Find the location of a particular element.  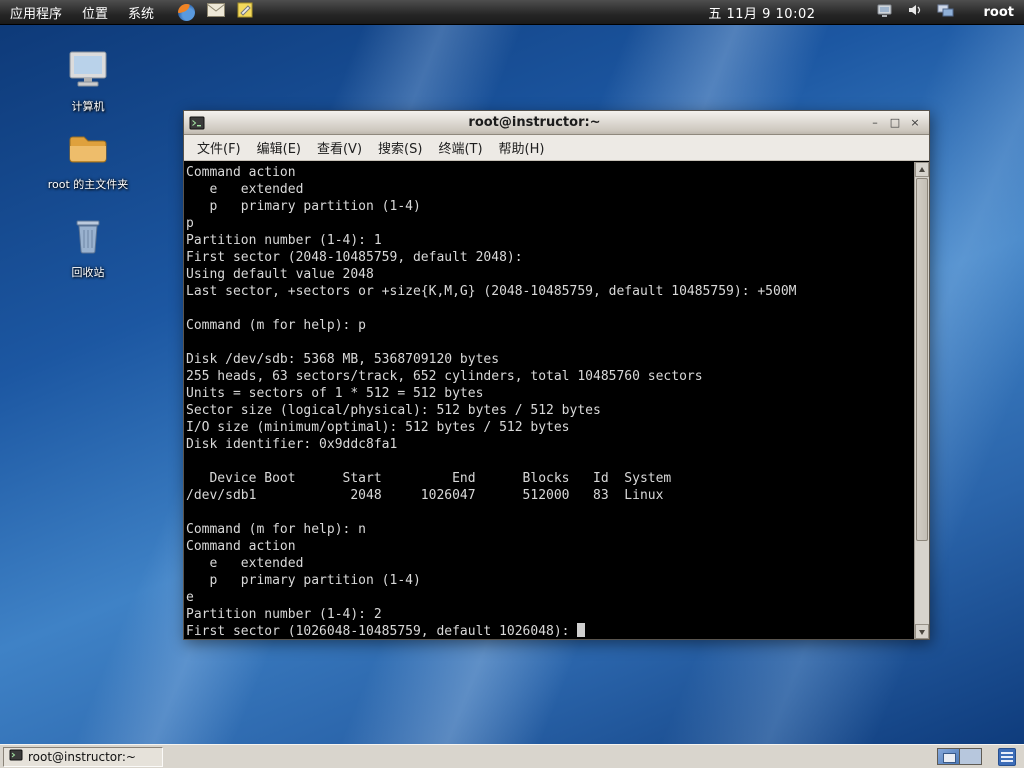

menu-terminal: 终端(T) is located at coordinates (460, 147).